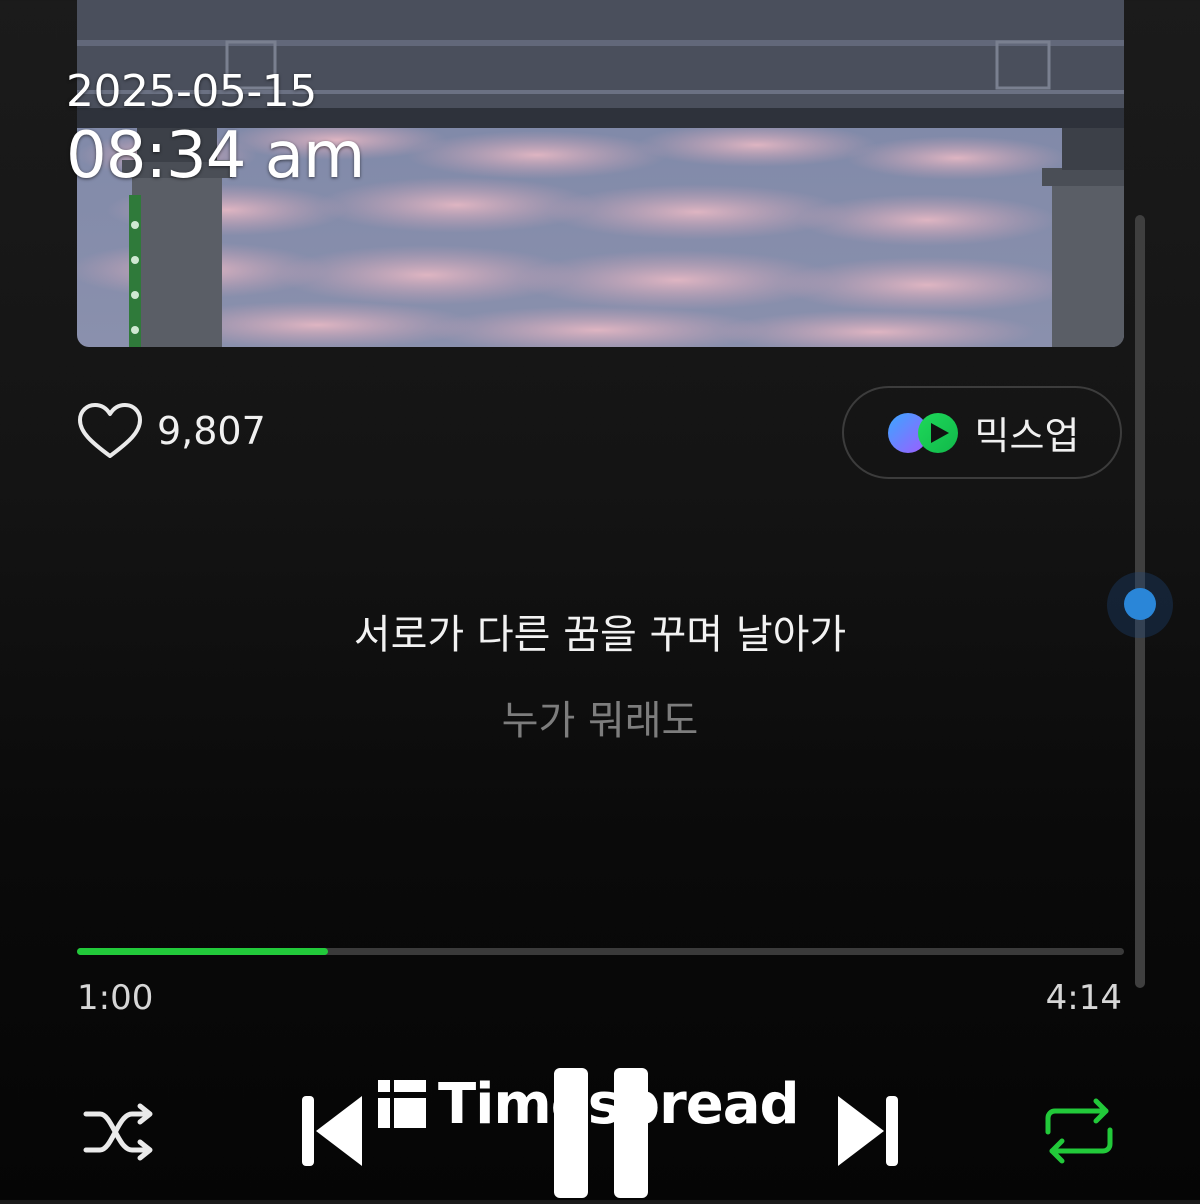 The width and height of the screenshot is (1200, 1204). I want to click on skip-previous-icon, so click(332, 1131).